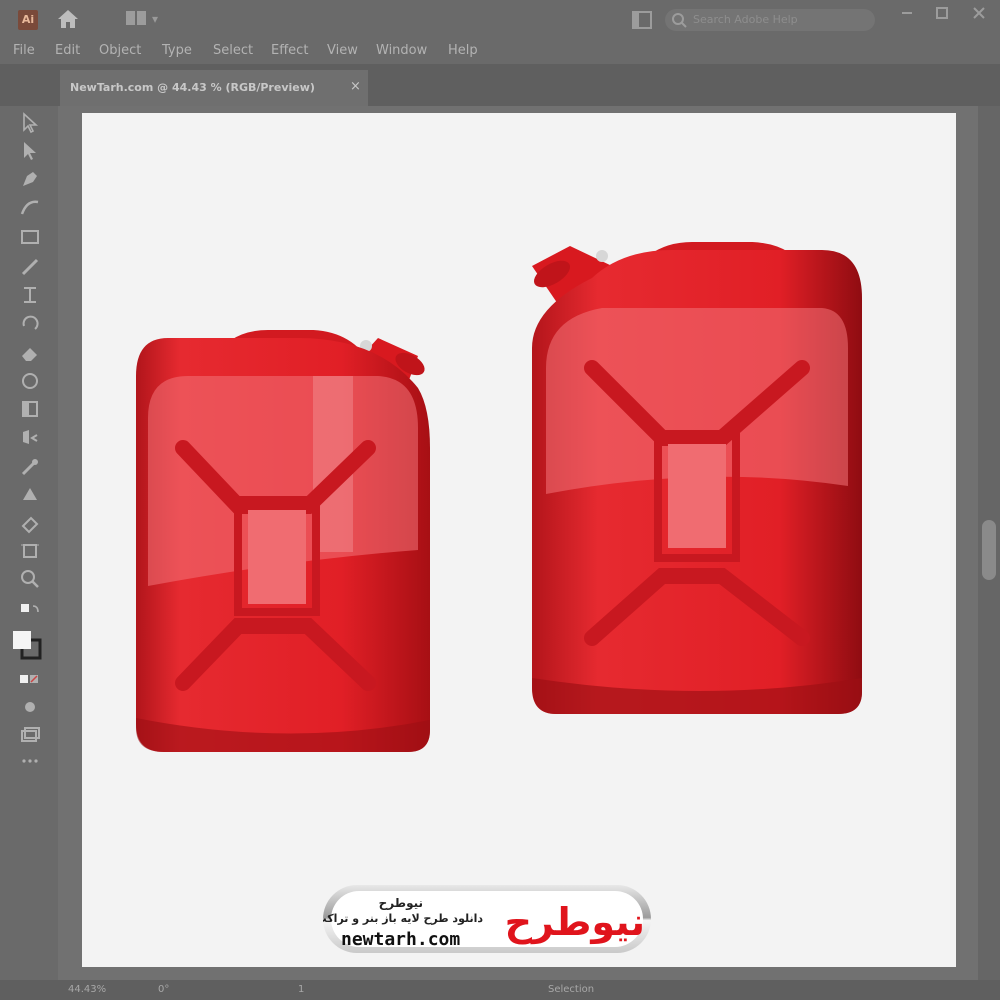 The image size is (1000, 1000). Describe the element at coordinates (301, 989) in the screenshot. I see `artboard-number: 1` at that location.